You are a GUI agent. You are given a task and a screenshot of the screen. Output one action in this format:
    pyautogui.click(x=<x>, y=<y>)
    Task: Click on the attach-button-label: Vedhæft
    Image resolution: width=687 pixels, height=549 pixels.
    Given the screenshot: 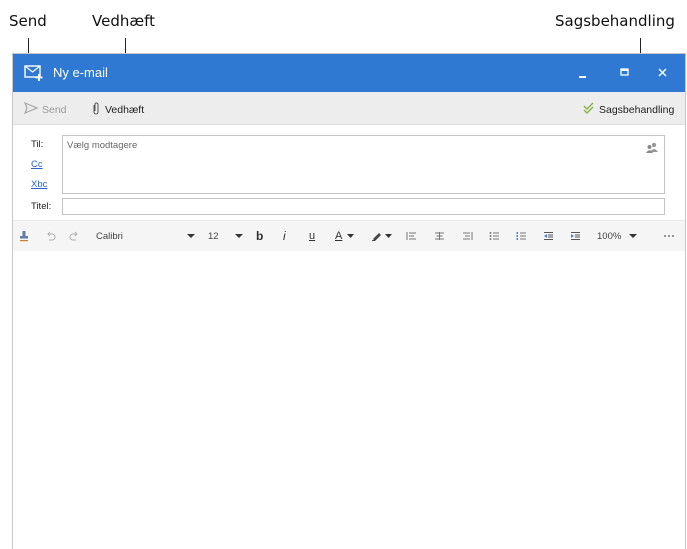 What is the action you would take?
    pyautogui.click(x=125, y=110)
    